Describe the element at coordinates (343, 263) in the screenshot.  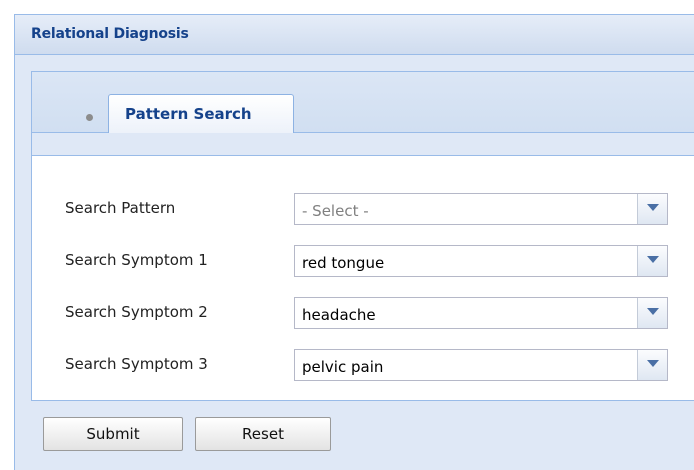
I see `search-symptom-1-value: red tongue` at that location.